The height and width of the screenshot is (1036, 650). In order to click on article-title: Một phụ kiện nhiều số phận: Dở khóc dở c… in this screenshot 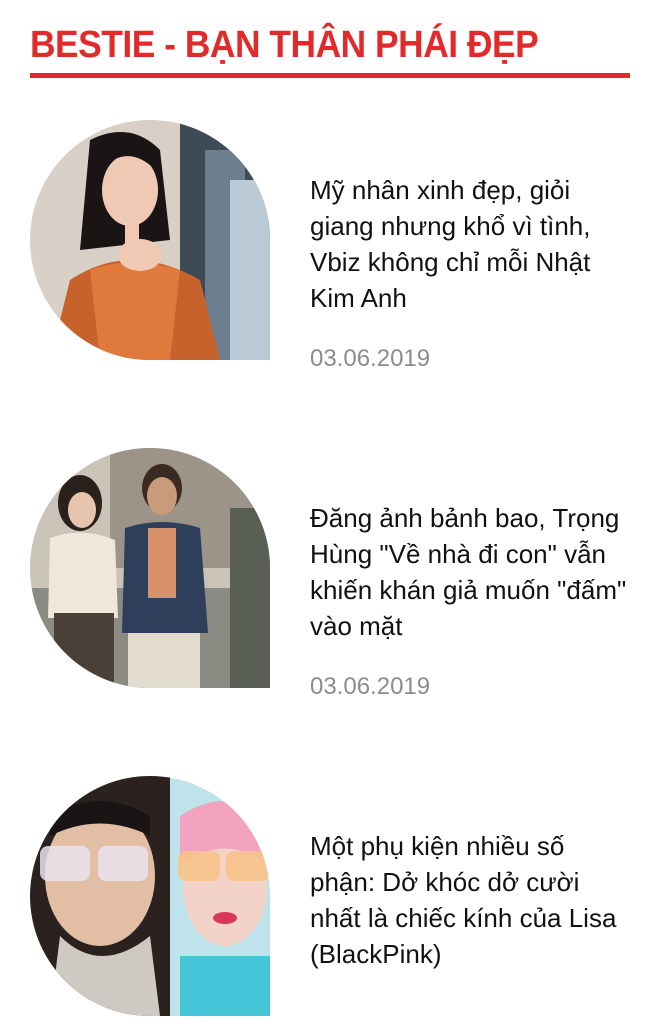, I will do `click(470, 900)`.